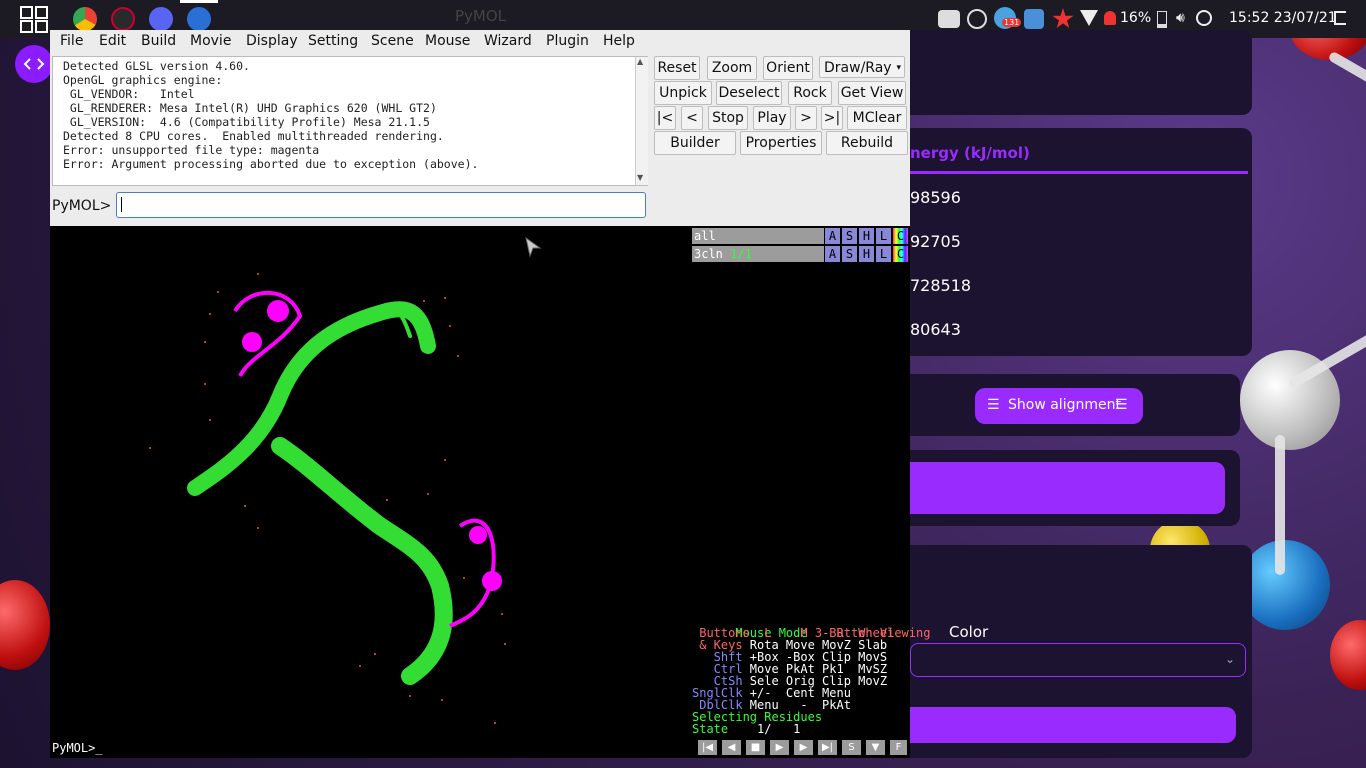 Image resolution: width=1366 pixels, height=768 pixels. Describe the element at coordinates (333, 41) in the screenshot. I see `menu-setting: Setting` at that location.